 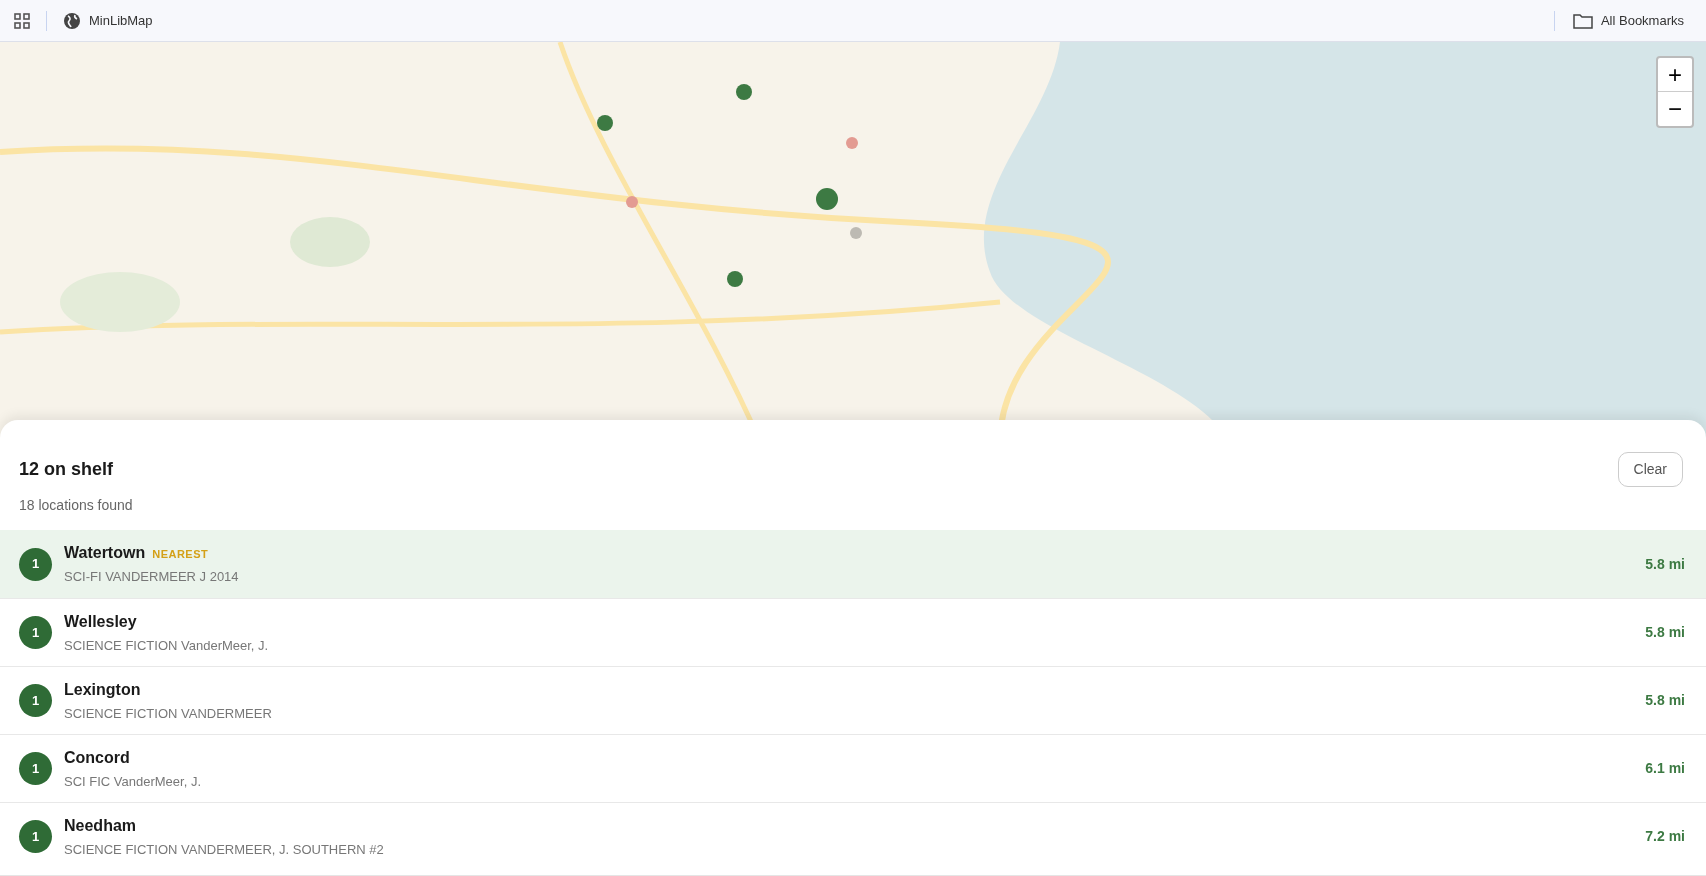 What do you see at coordinates (1675, 109) in the screenshot?
I see `zoom-out-button: −` at bounding box center [1675, 109].